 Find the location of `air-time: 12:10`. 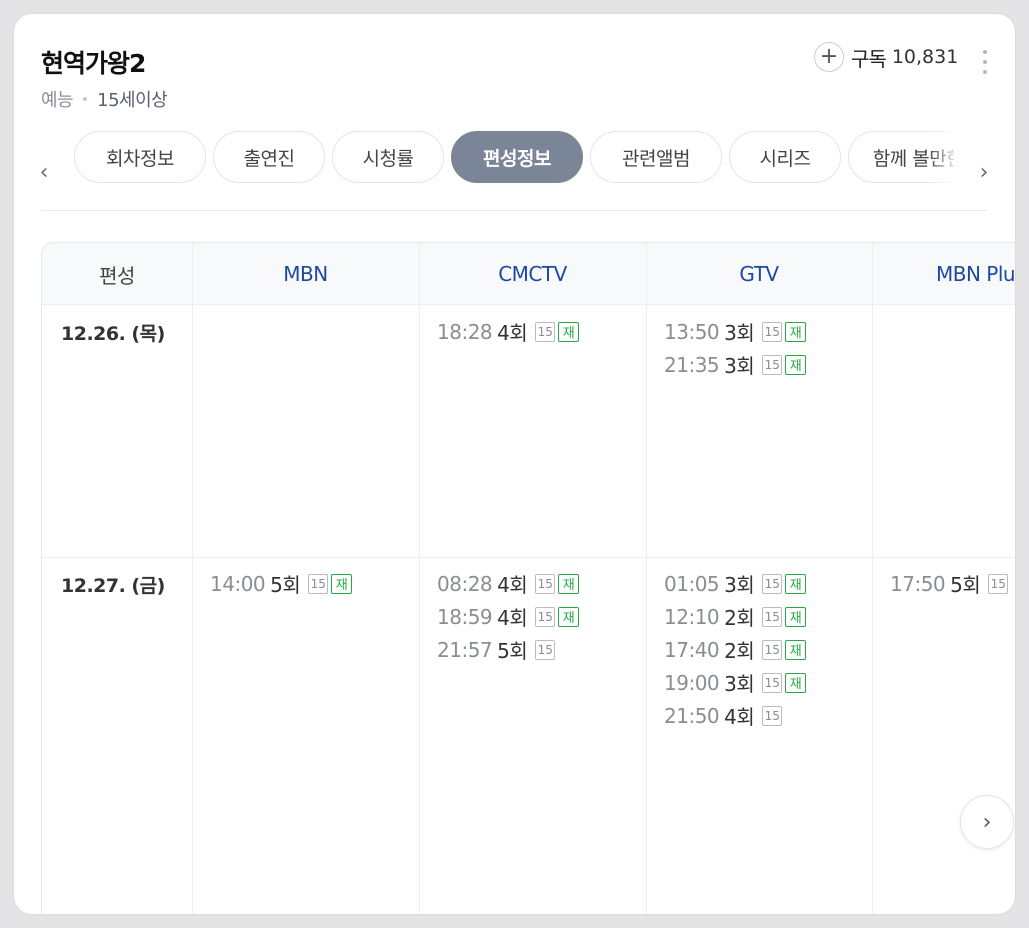

air-time: 12:10 is located at coordinates (692, 616).